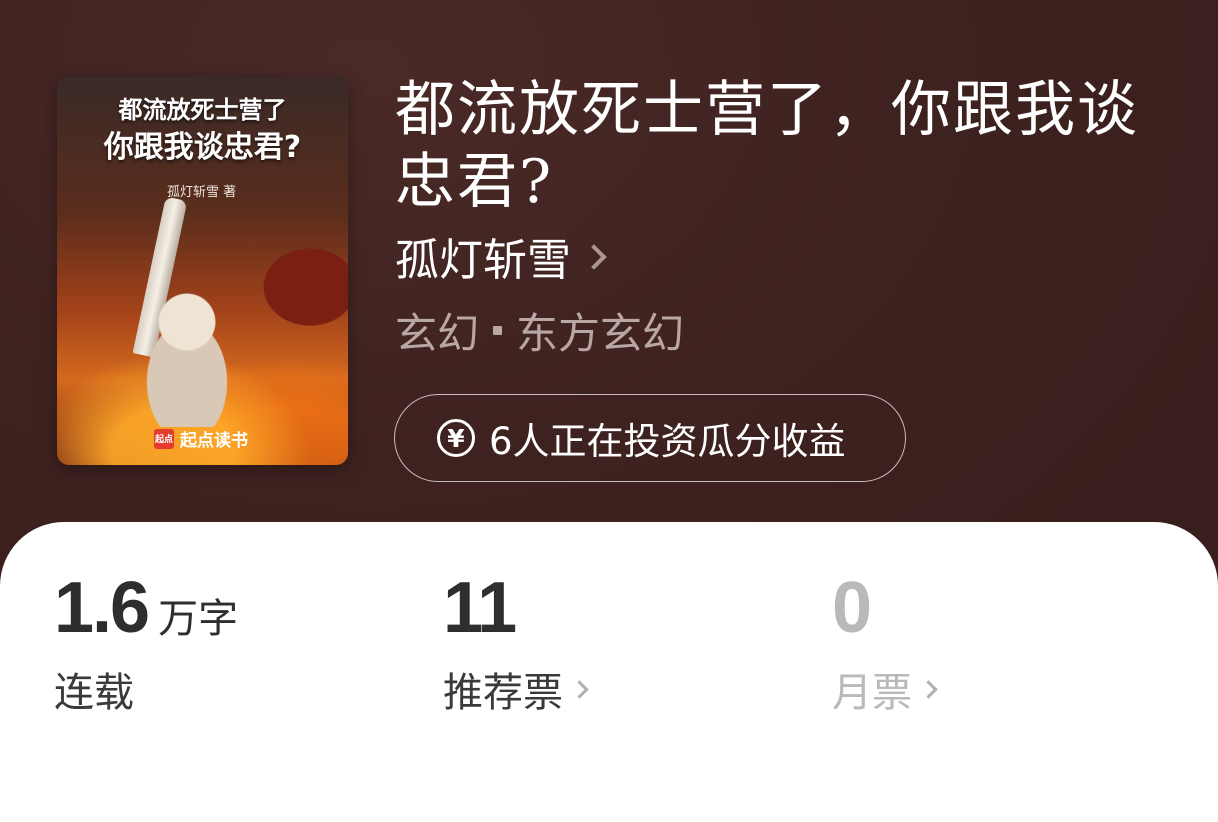  Describe the element at coordinates (202, 147) in the screenshot. I see `cover-title-line2: 你跟我谈忠君?` at that location.